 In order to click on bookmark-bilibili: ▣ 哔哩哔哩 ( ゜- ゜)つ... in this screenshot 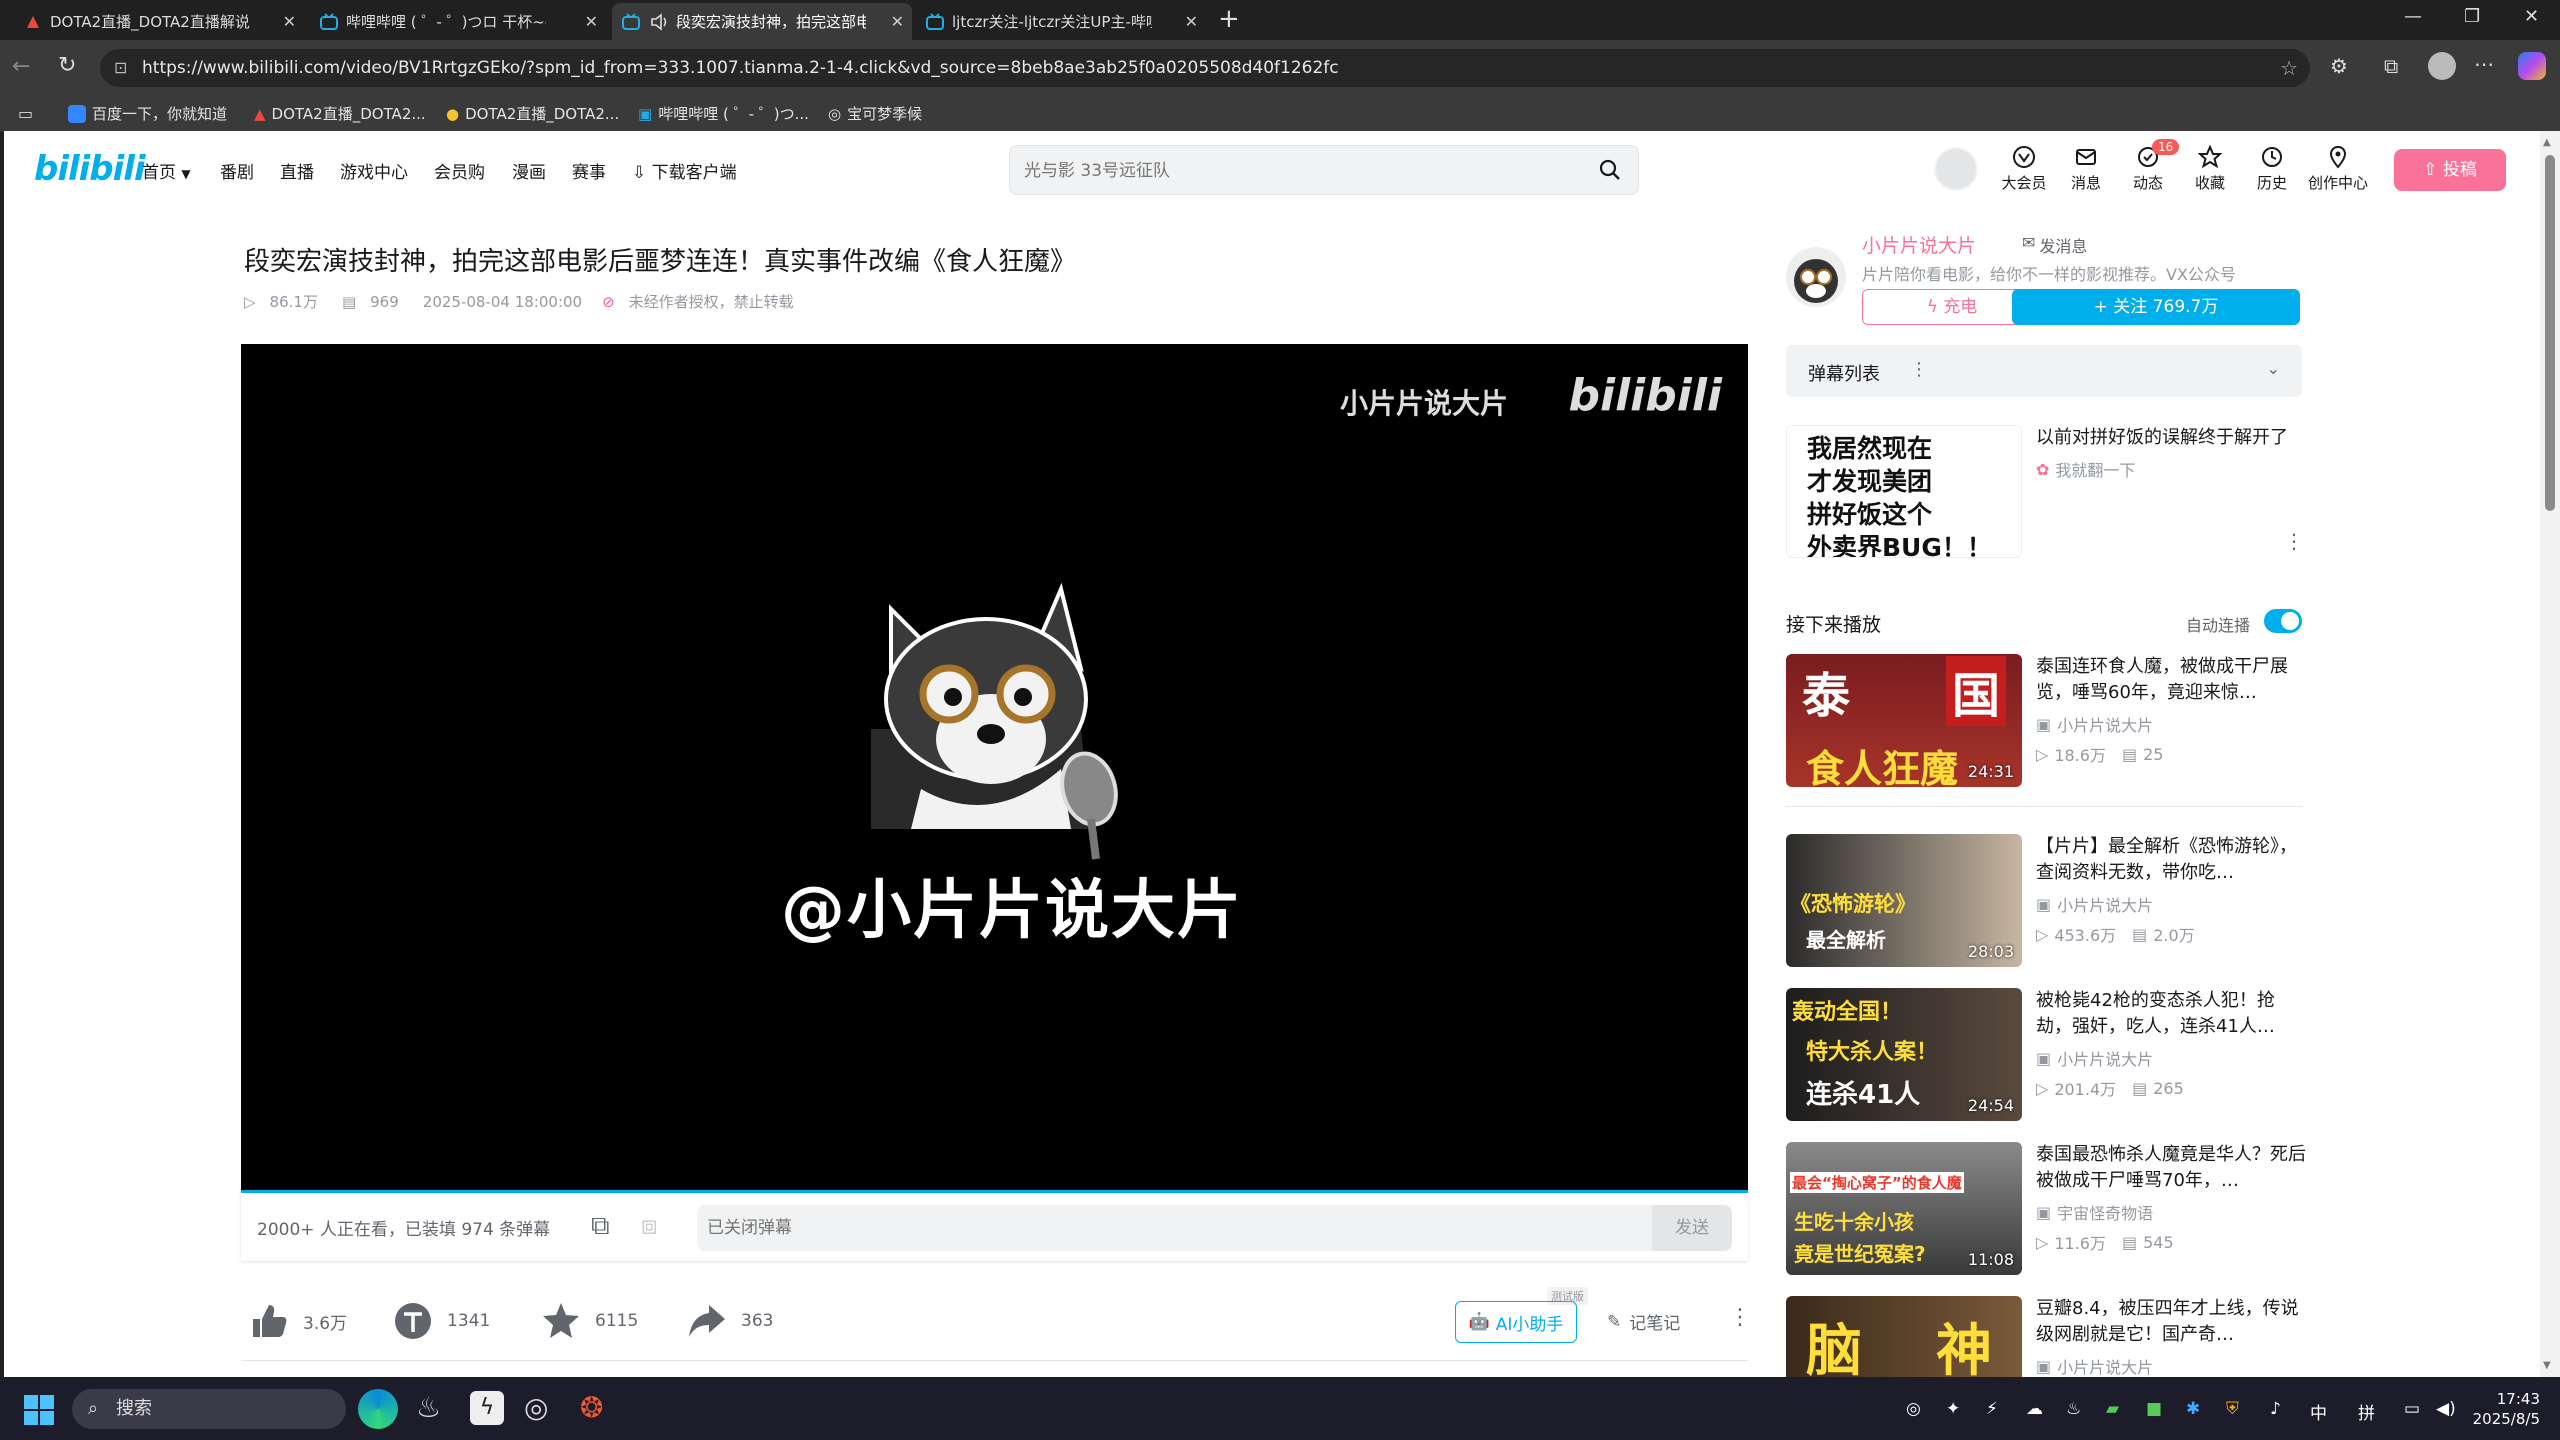, I will do `click(723, 113)`.